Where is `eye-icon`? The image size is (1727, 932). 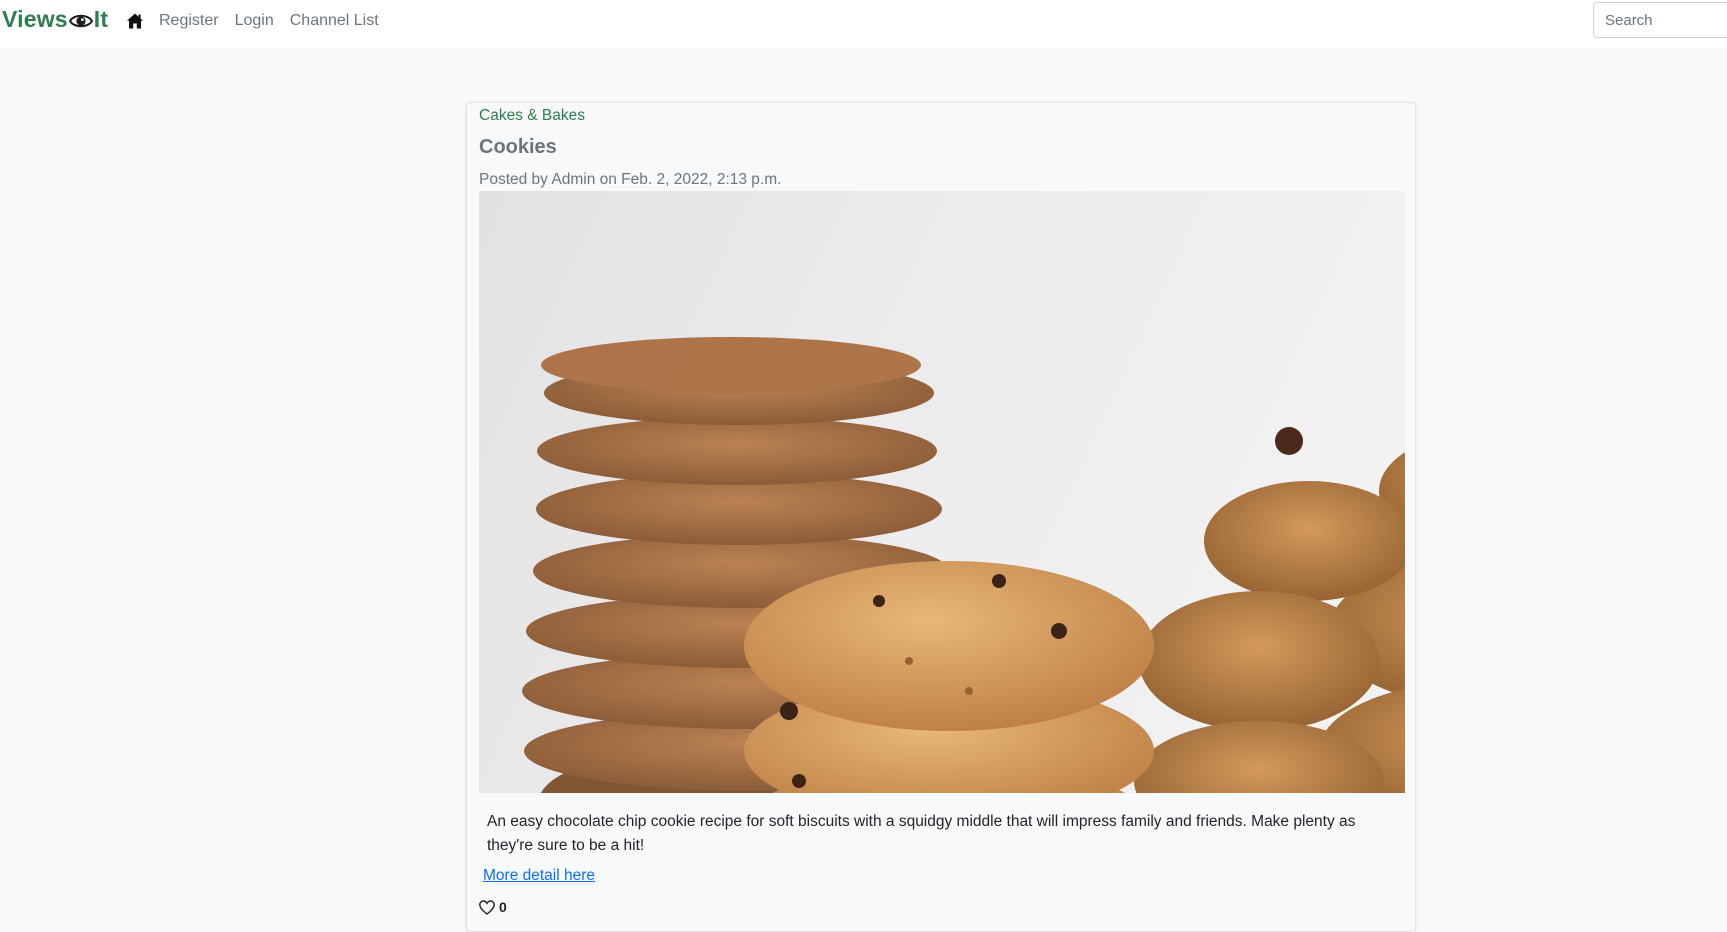 eye-icon is located at coordinates (80, 20).